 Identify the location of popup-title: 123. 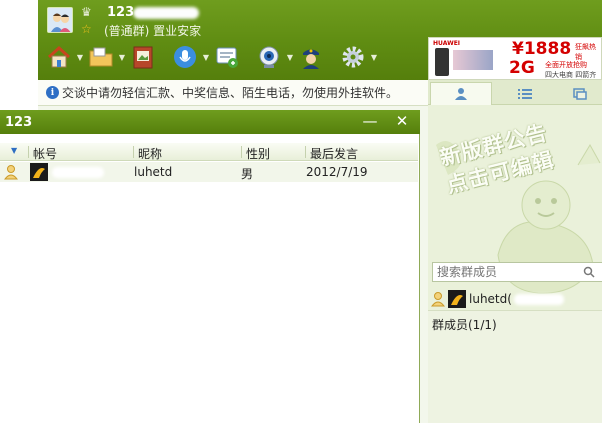
(19, 122).